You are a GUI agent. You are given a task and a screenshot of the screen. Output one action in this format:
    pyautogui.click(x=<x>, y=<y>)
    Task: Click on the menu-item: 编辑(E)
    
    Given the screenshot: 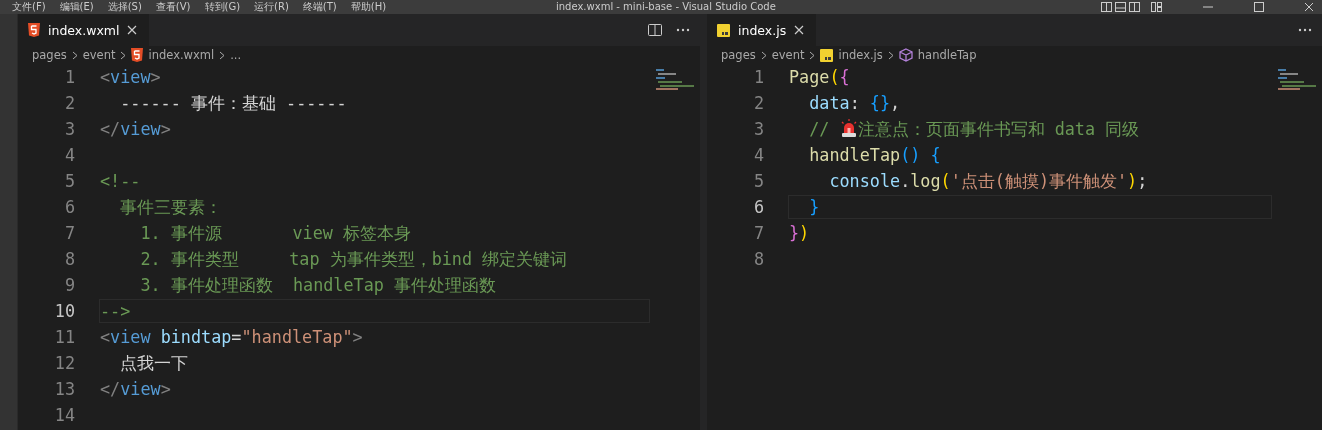 What is the action you would take?
    pyautogui.click(x=76, y=7)
    